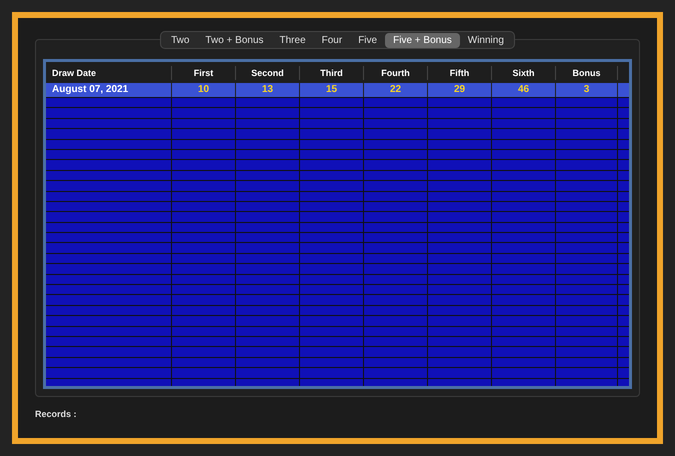  I want to click on table-cell: 10, so click(204, 90).